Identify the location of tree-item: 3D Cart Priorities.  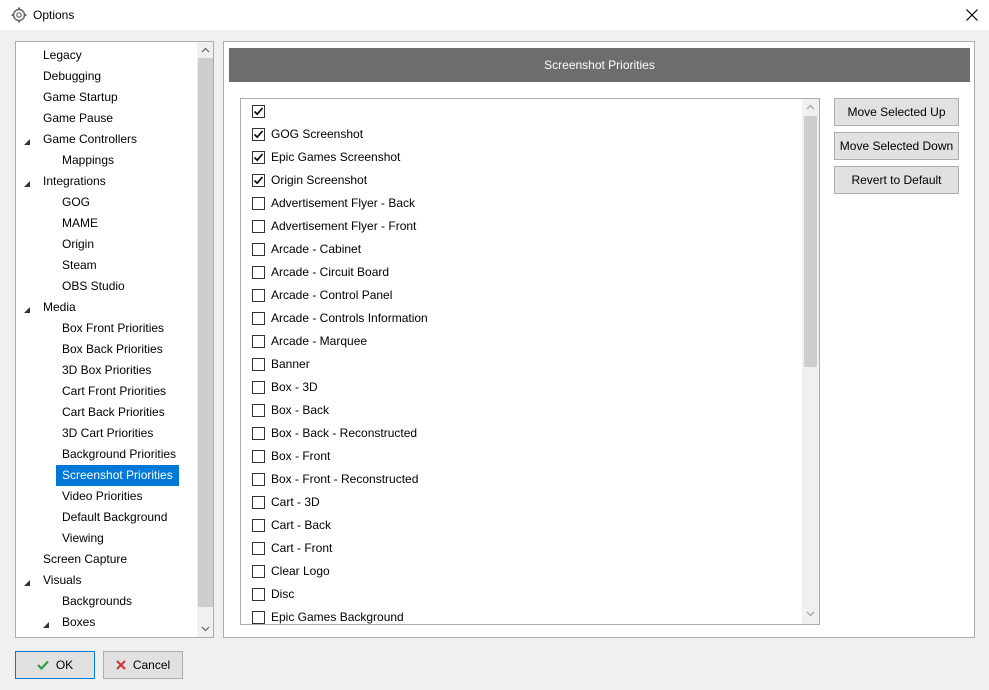
(107, 433).